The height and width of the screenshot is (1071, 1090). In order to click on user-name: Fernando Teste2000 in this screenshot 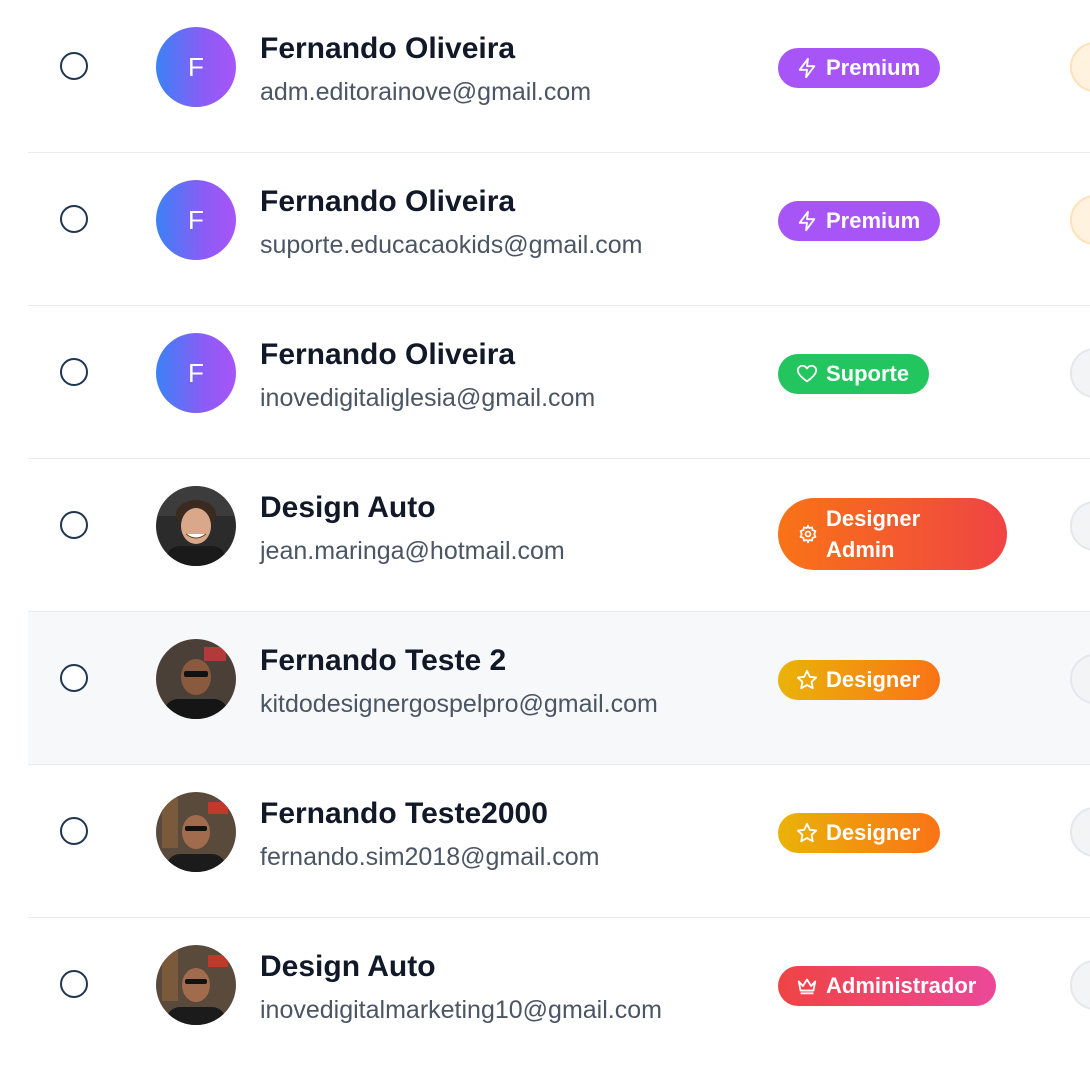, I will do `click(404, 813)`.